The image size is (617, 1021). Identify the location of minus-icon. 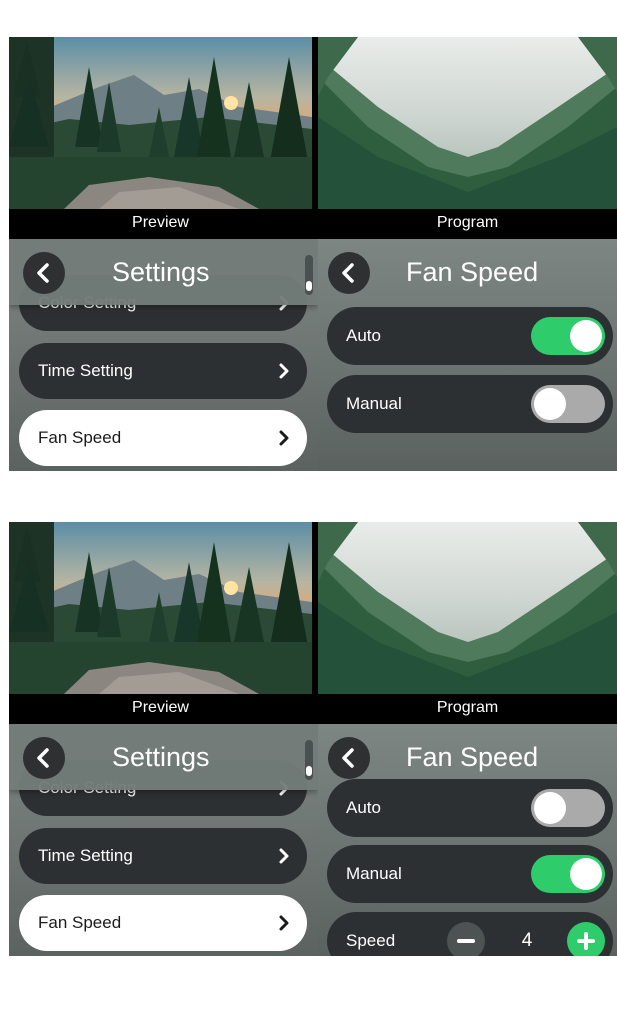
(466, 941).